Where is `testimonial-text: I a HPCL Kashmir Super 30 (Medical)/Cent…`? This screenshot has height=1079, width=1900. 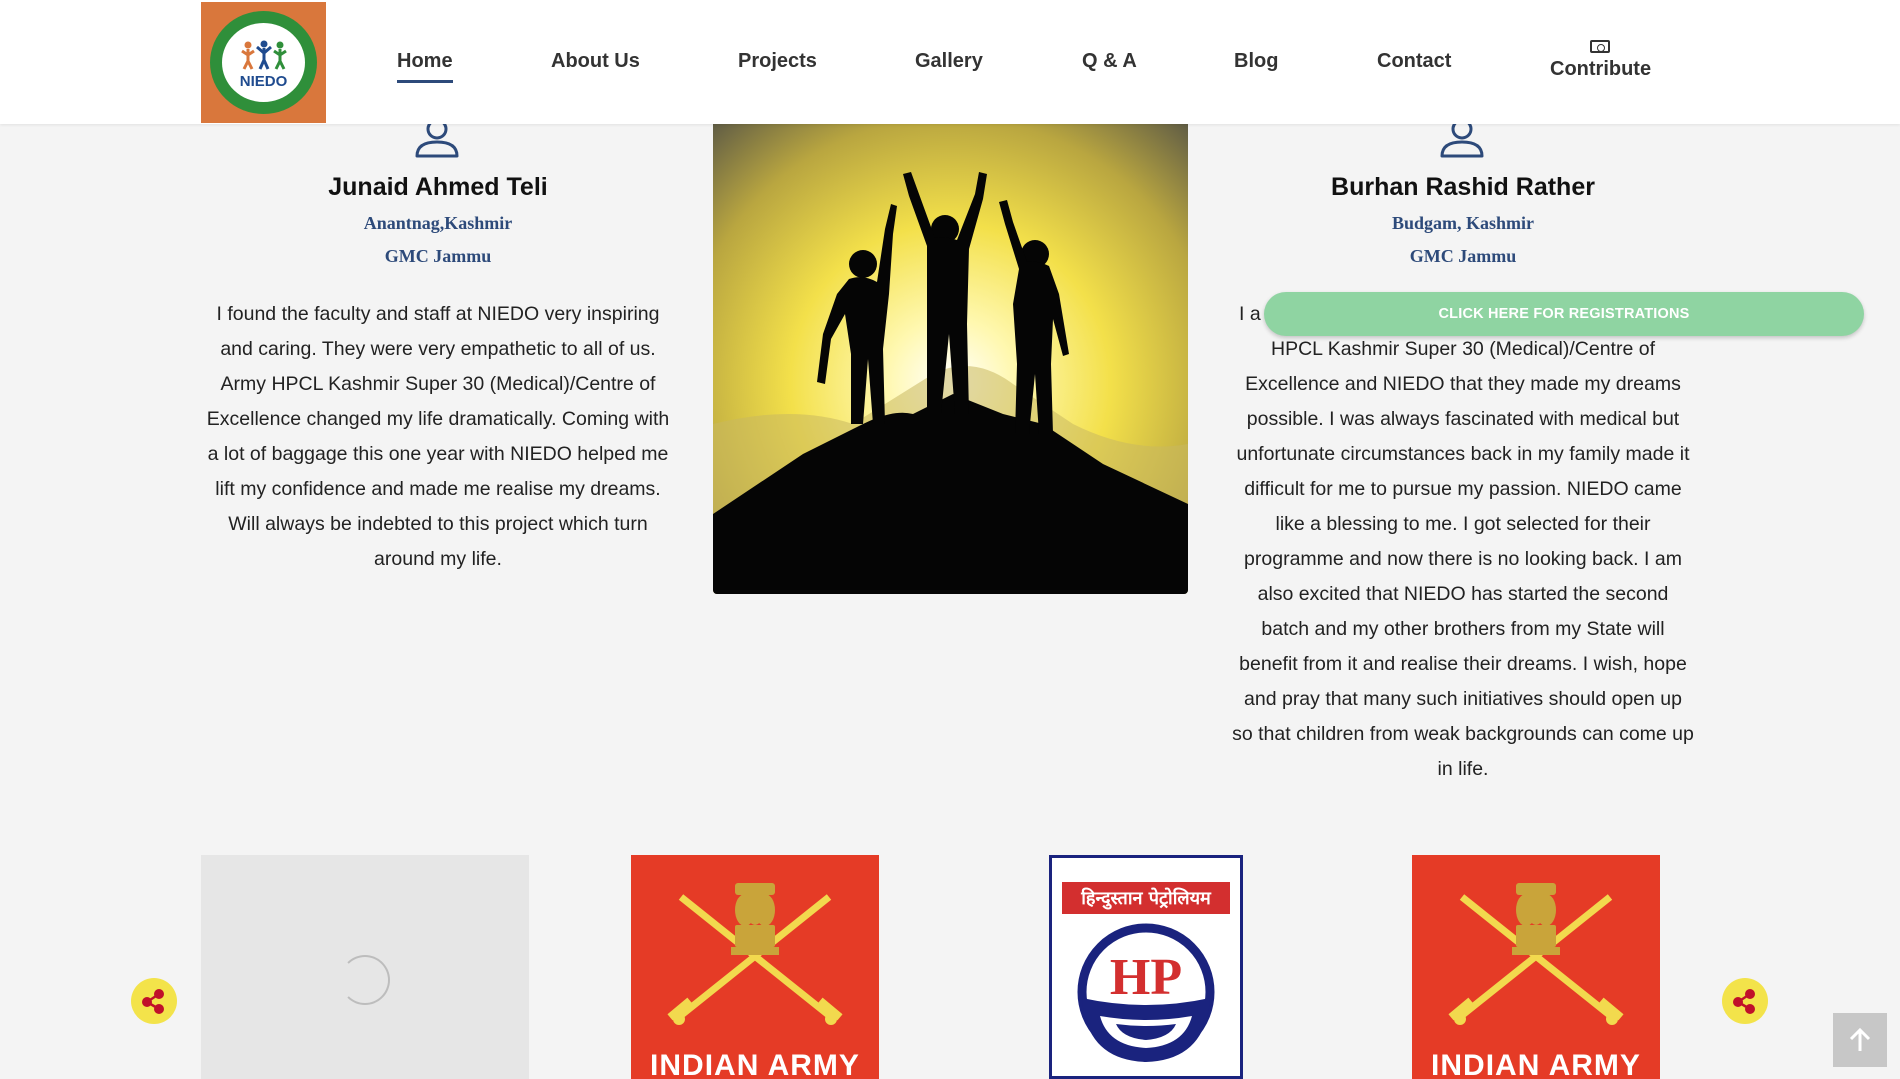
testimonial-text: I a HPCL Kashmir Super 30 (Medical)/Cent… is located at coordinates (1463, 542).